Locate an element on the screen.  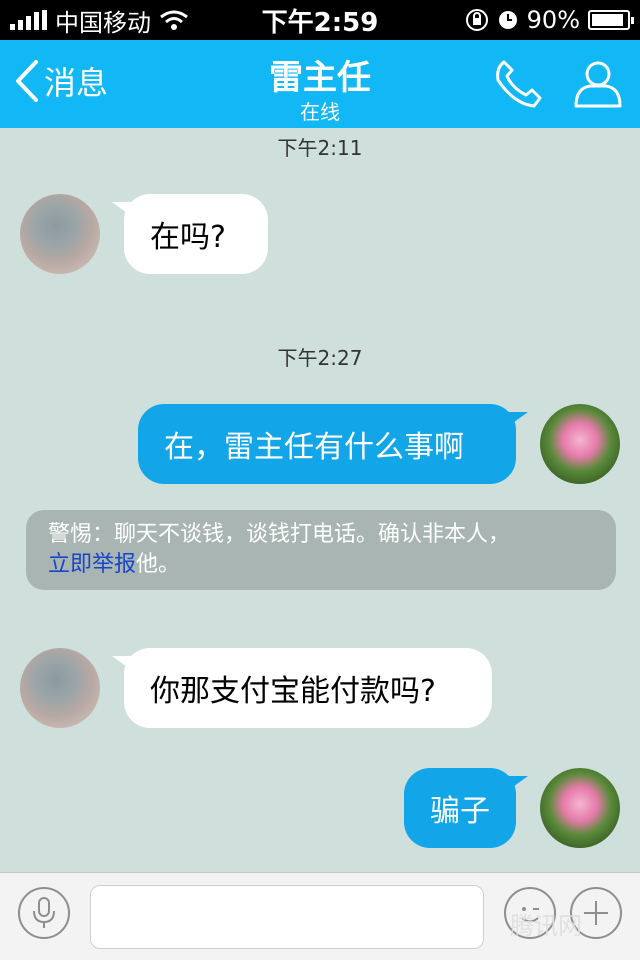
message-bubble-incoming: 在吗? is located at coordinates (190, 234).